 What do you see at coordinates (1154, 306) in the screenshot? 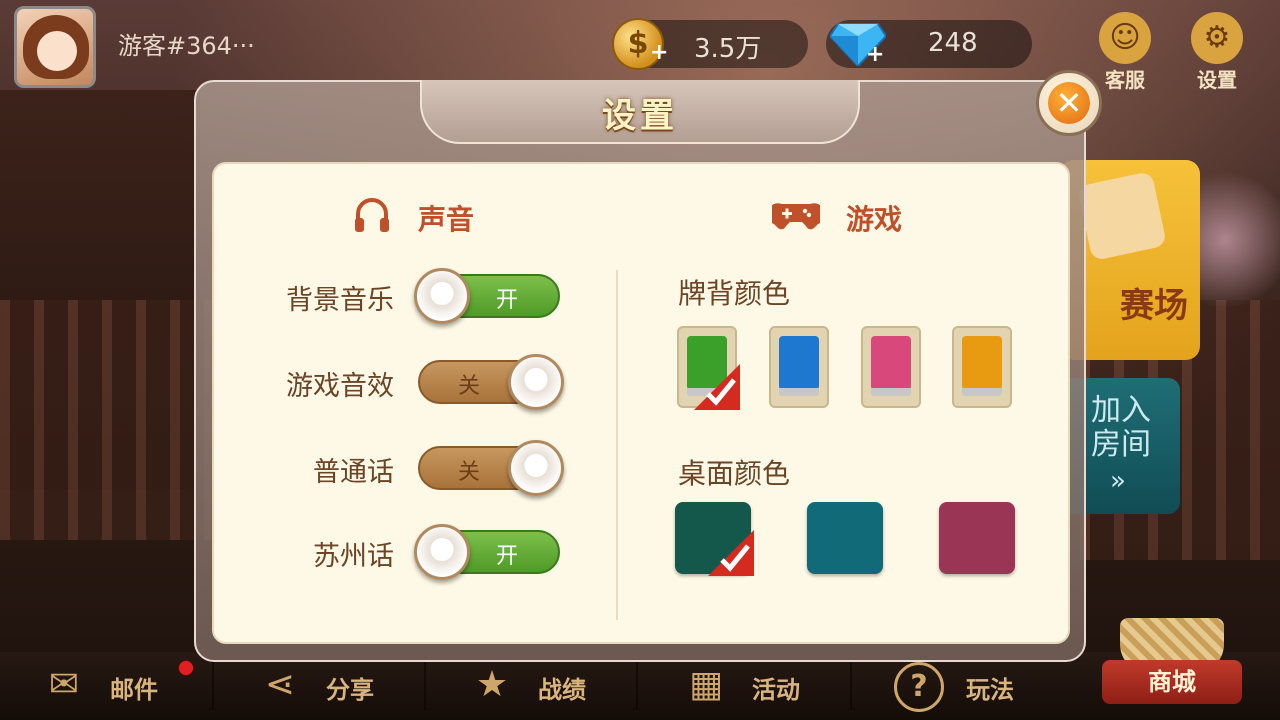
I see `tournament-label: 赛场` at bounding box center [1154, 306].